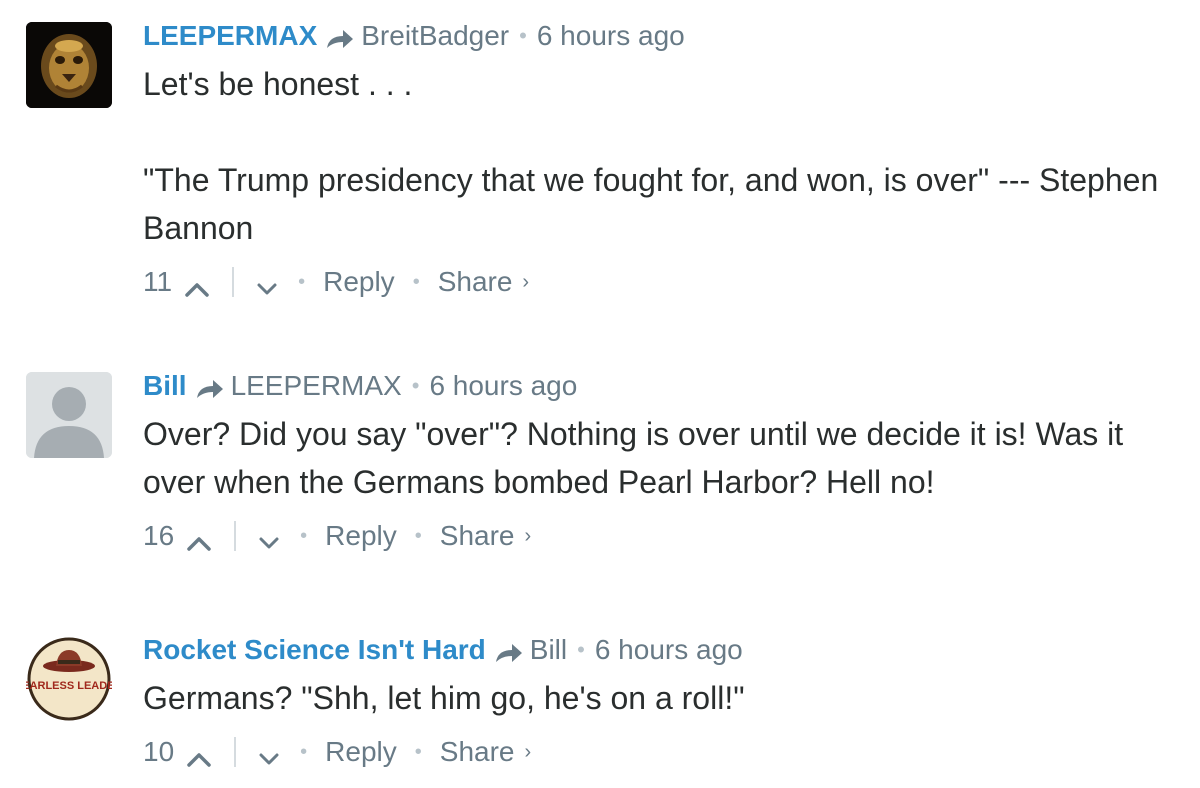 The width and height of the screenshot is (1200, 788). I want to click on fearless-leader-badge-icon: FEARLESS LEADER, so click(69, 679).